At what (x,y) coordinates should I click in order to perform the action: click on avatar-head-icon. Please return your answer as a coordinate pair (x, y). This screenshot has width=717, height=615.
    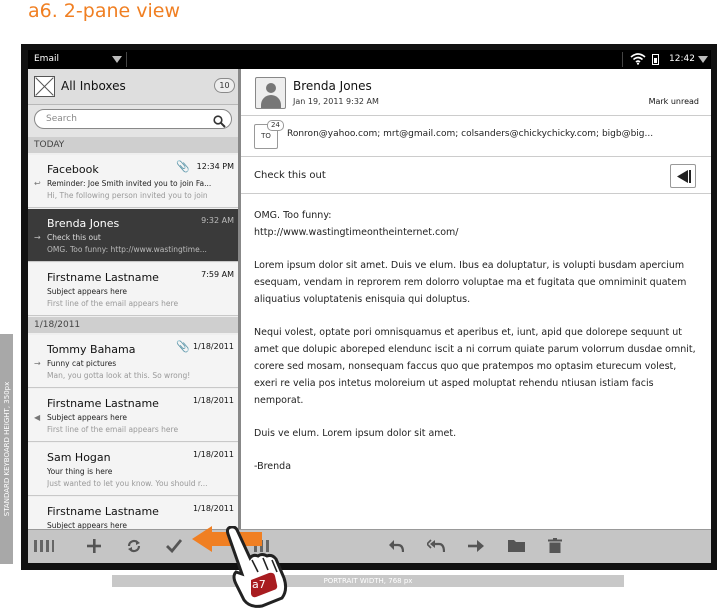
    Looking at the image, I should click on (271, 88).